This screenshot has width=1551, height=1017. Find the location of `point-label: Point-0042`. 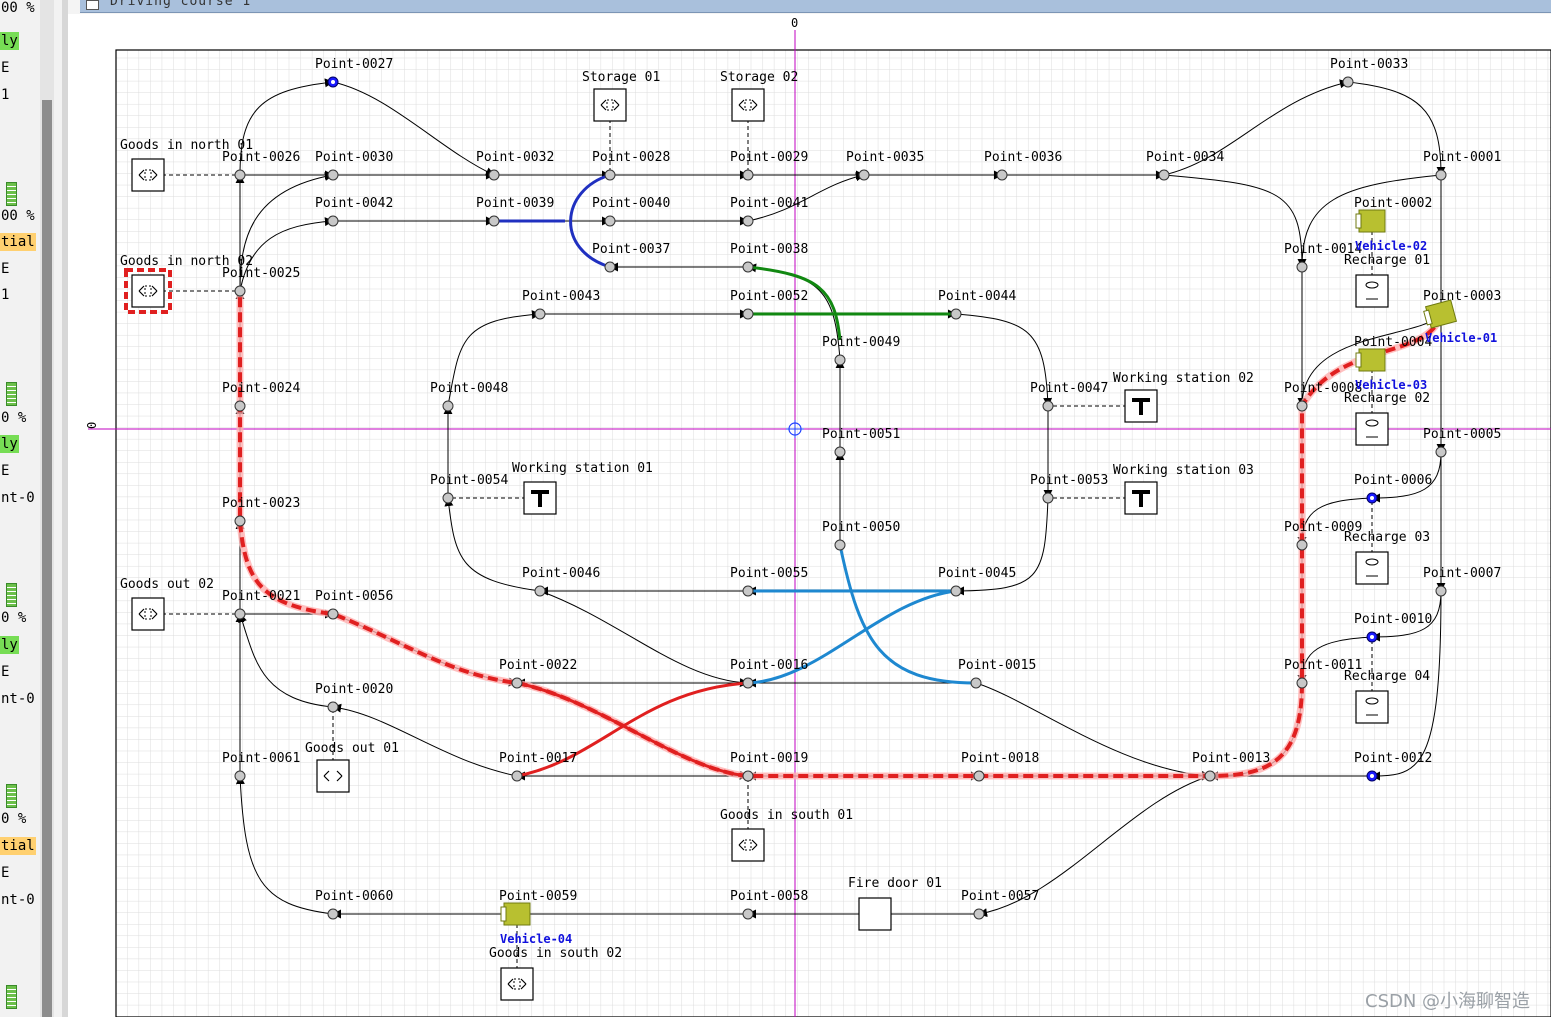

point-label: Point-0042 is located at coordinates (354, 203).